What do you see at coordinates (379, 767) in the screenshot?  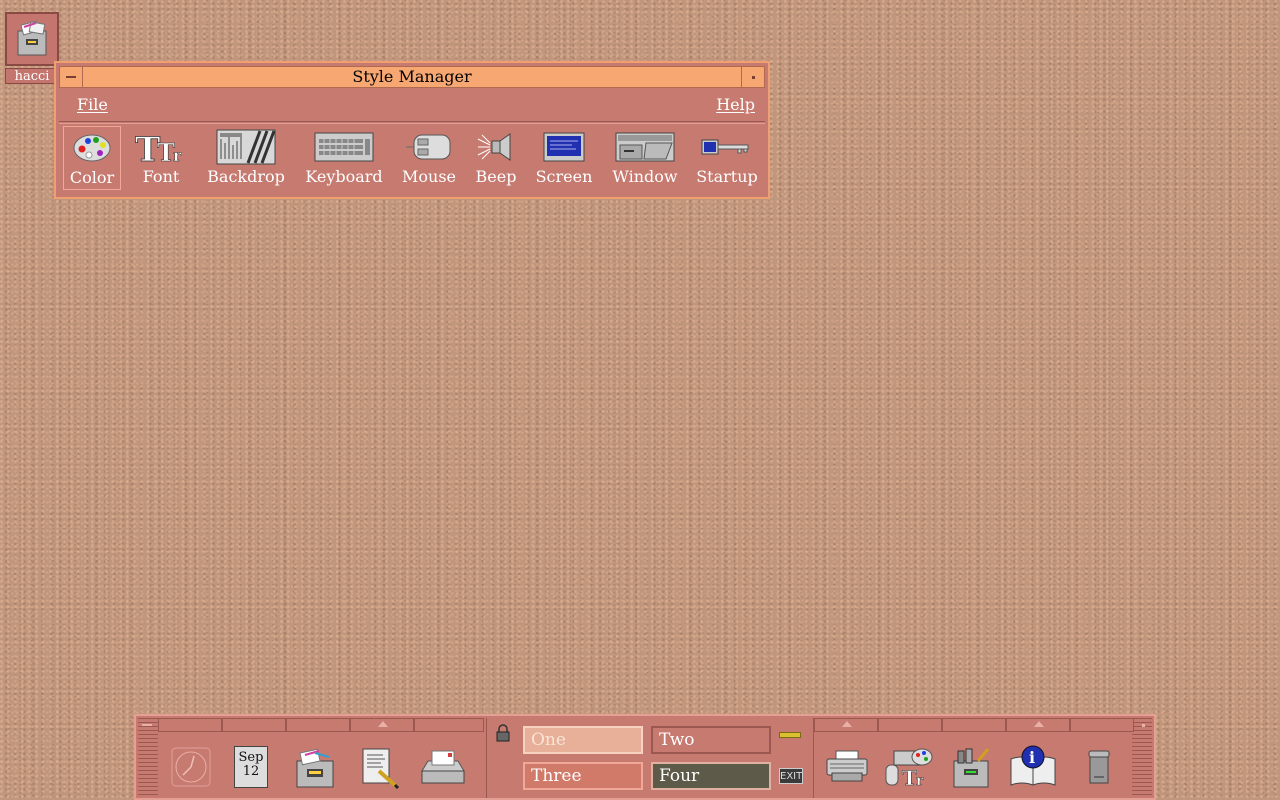 I see `text-editor-icon` at bounding box center [379, 767].